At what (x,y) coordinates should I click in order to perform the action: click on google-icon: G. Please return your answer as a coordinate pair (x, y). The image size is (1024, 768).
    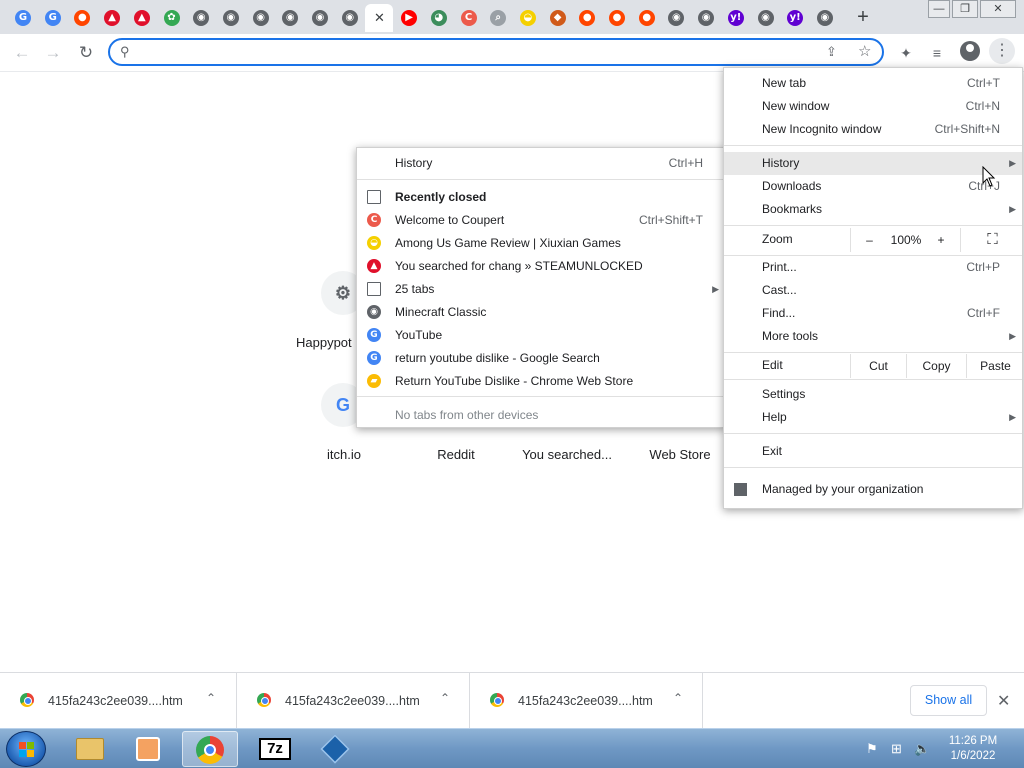
    Looking at the image, I should click on (374, 358).